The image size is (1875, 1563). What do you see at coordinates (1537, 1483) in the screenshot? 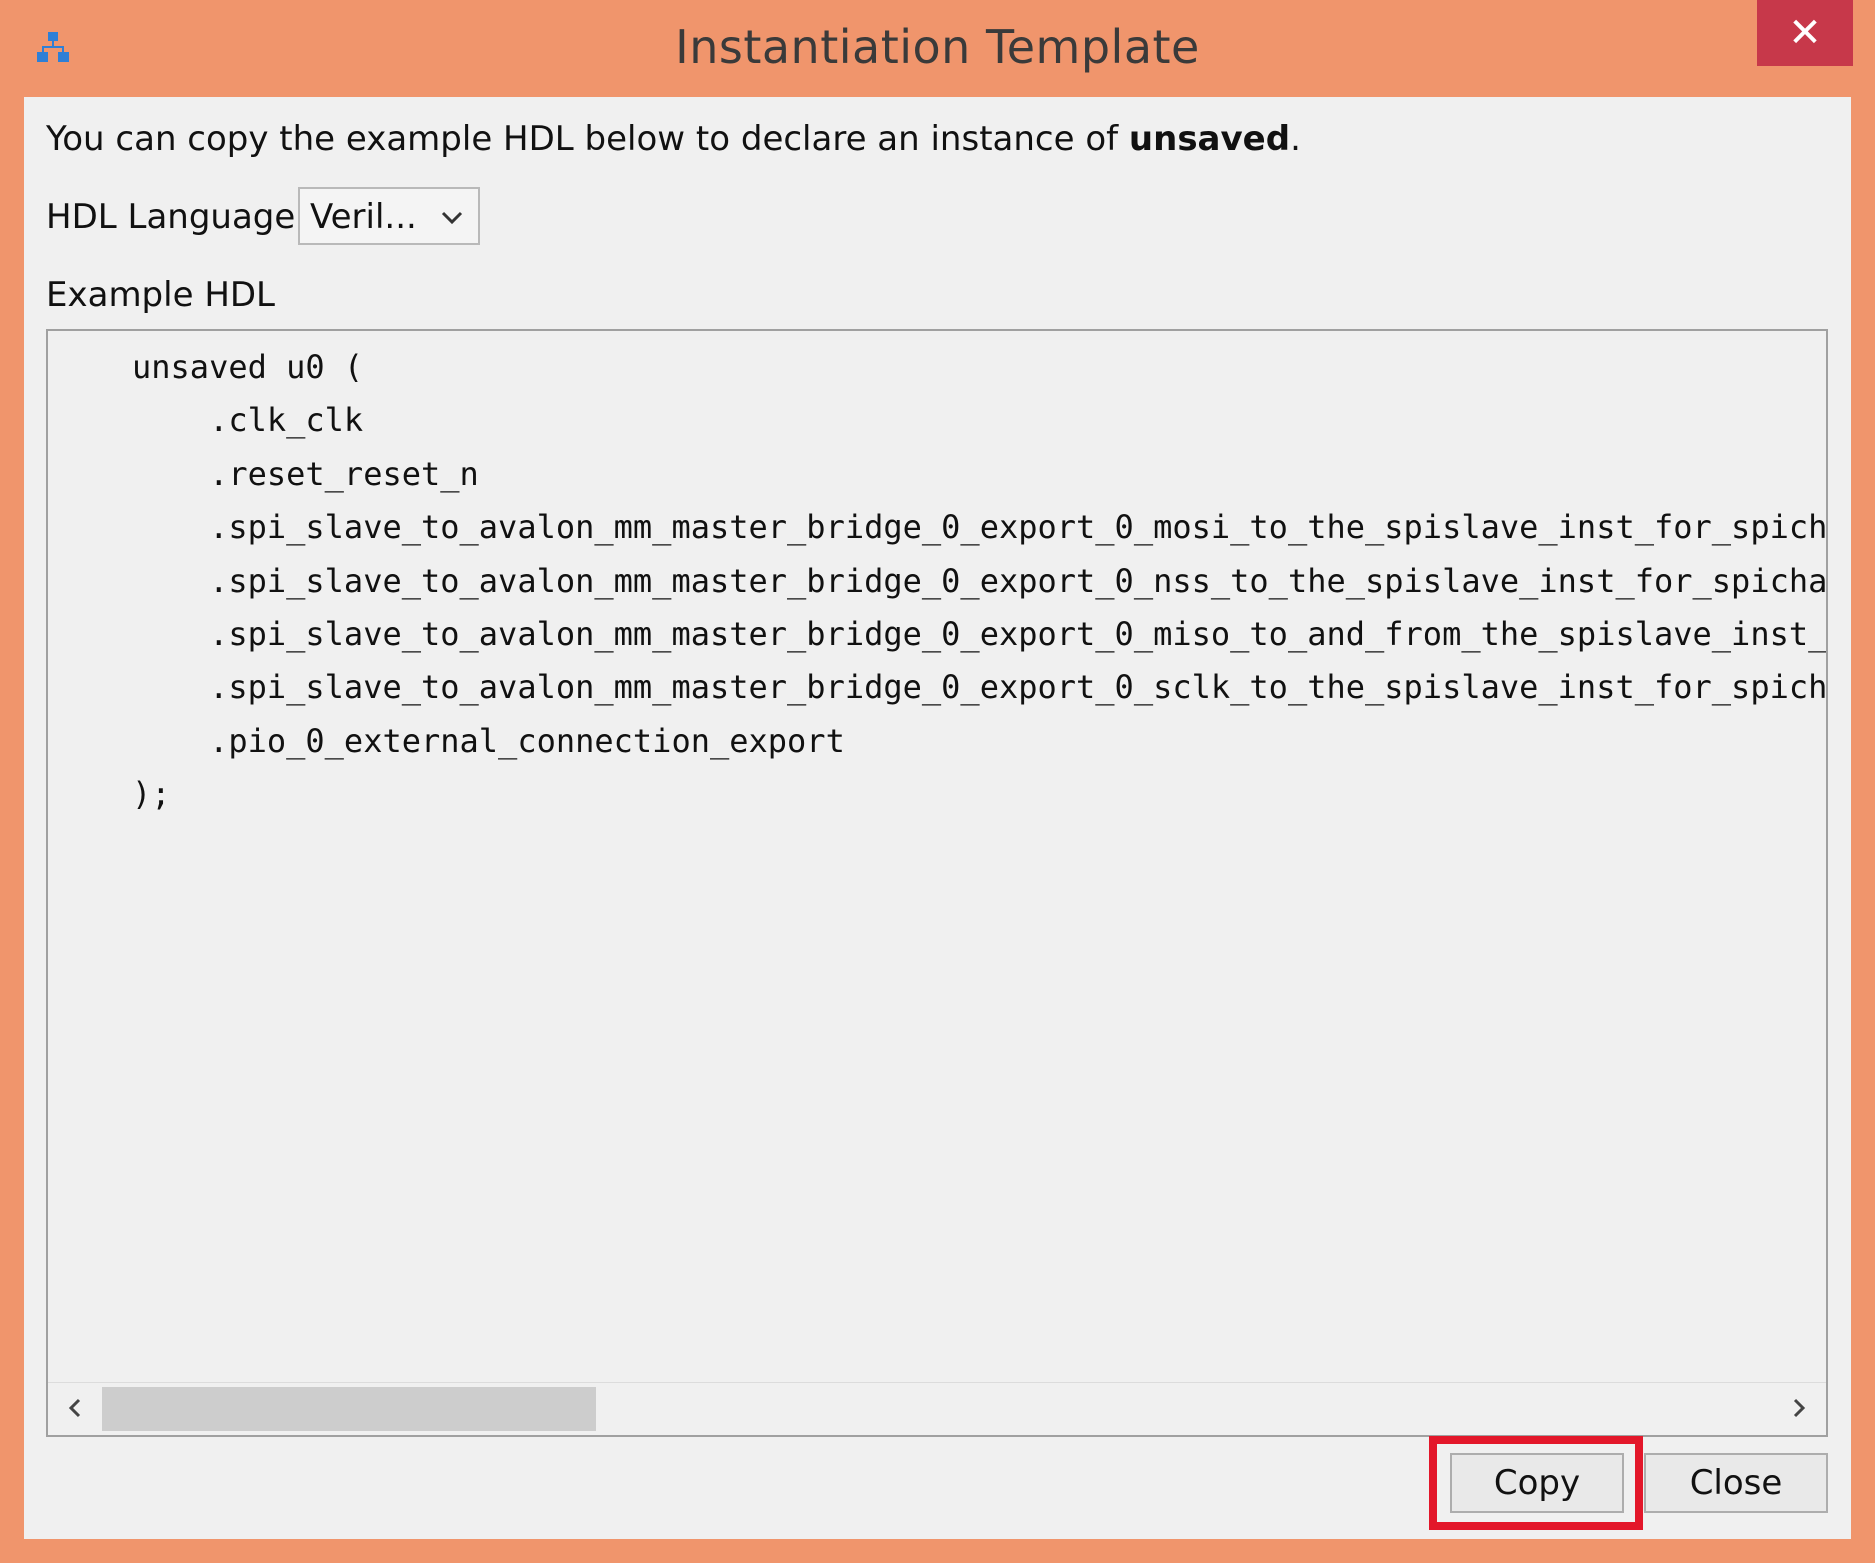
I see `copy-button: Copy` at bounding box center [1537, 1483].